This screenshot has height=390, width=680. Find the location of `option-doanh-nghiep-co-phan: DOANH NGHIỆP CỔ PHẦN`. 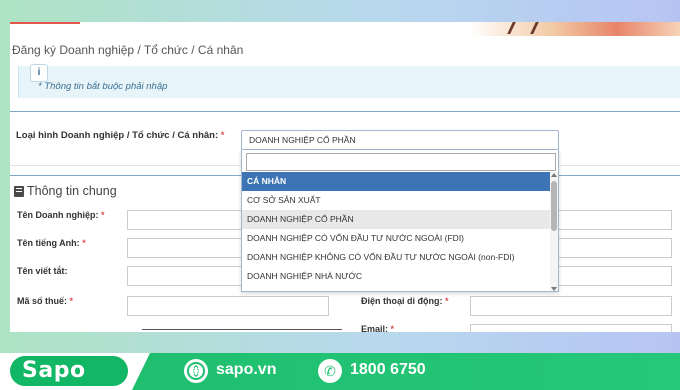

option-doanh-nghiep-co-phan: DOANH NGHIỆP CỔ PHẦN is located at coordinates (397, 219).